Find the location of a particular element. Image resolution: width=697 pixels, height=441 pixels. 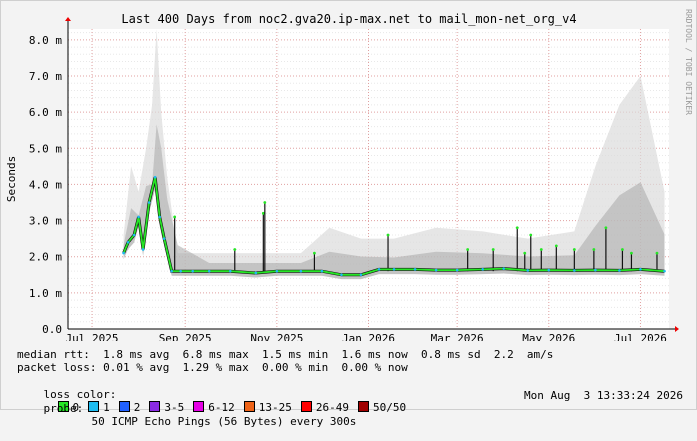

y-tick-label: 1.0 m is located at coordinates (45, 293).